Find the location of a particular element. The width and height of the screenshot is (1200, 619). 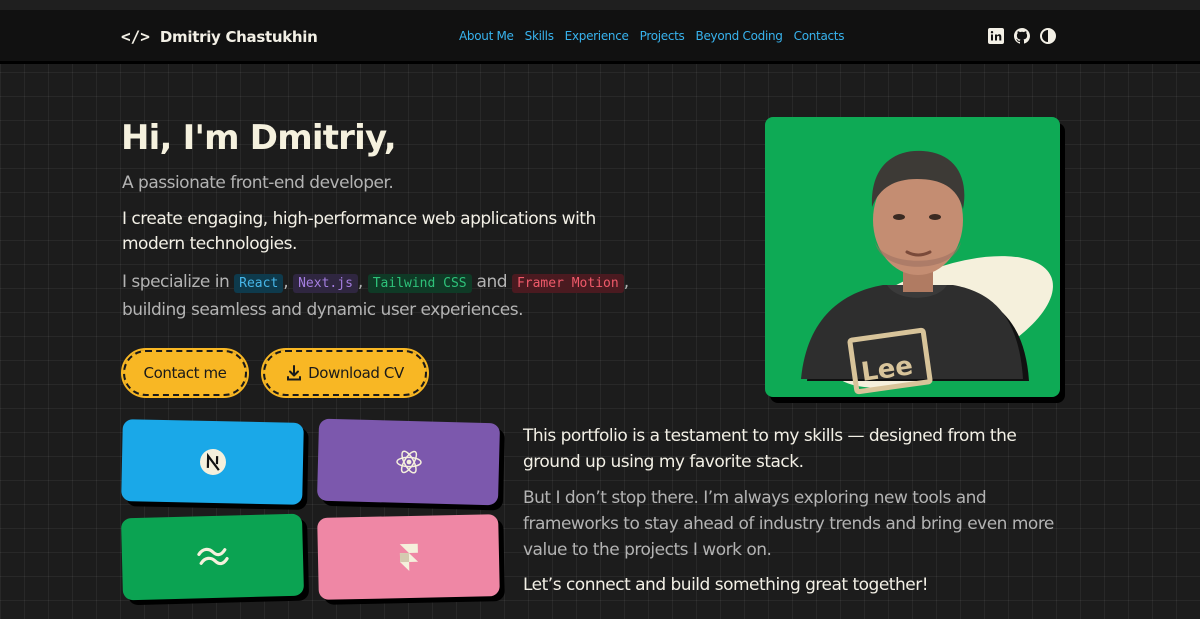

specialize-prefix: I specialize in is located at coordinates (176, 282).